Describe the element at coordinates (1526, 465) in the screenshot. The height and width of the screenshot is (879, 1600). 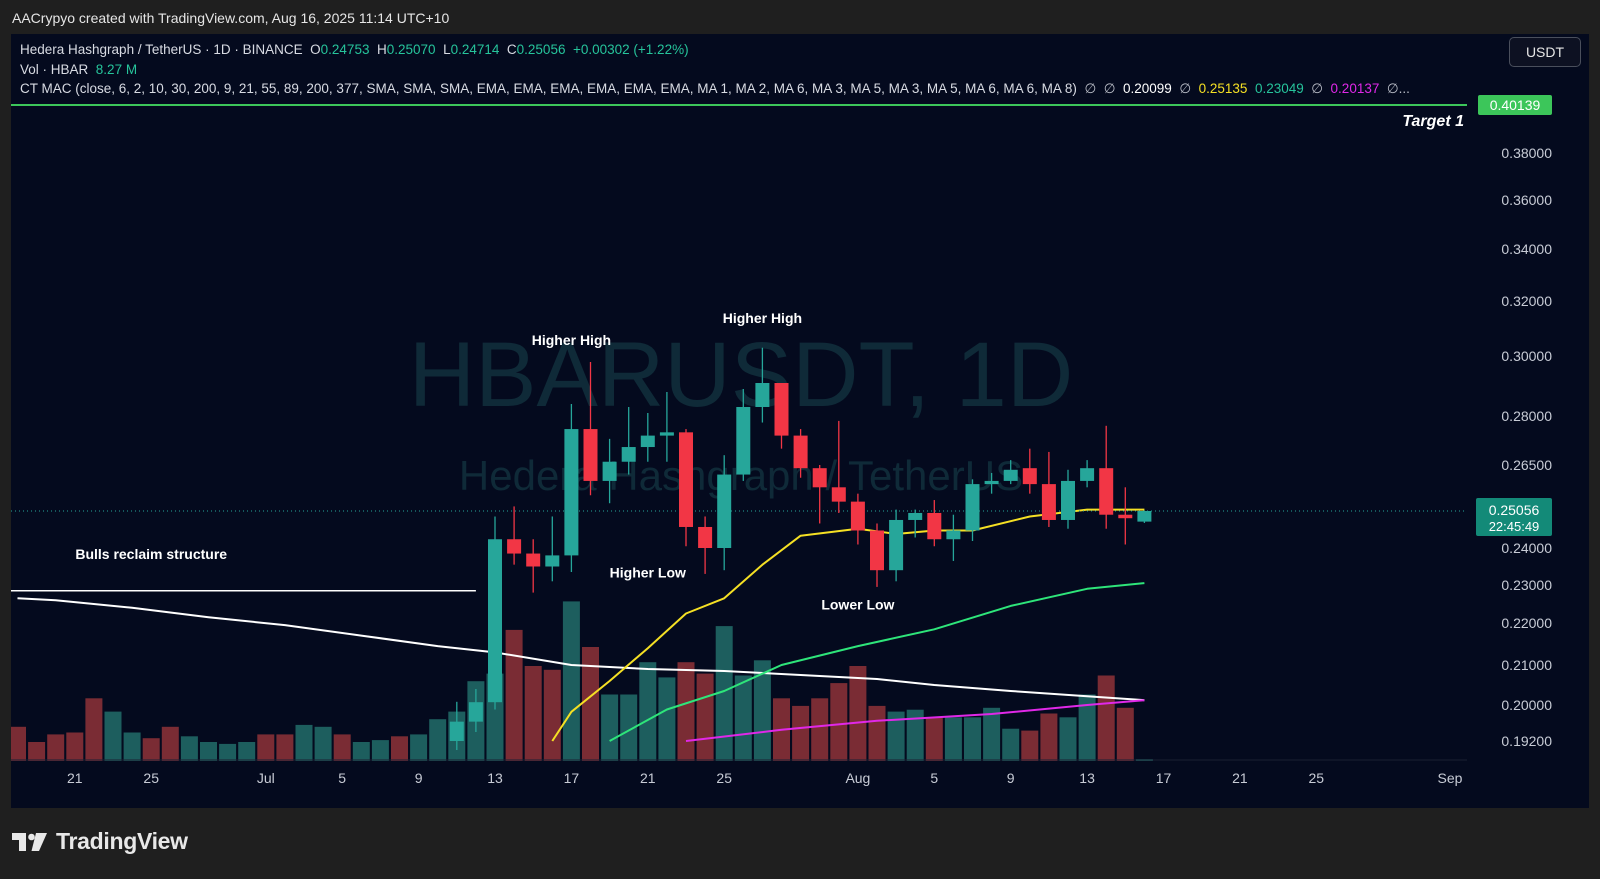
I see `y-axis-tick-label: 0.26500` at that location.